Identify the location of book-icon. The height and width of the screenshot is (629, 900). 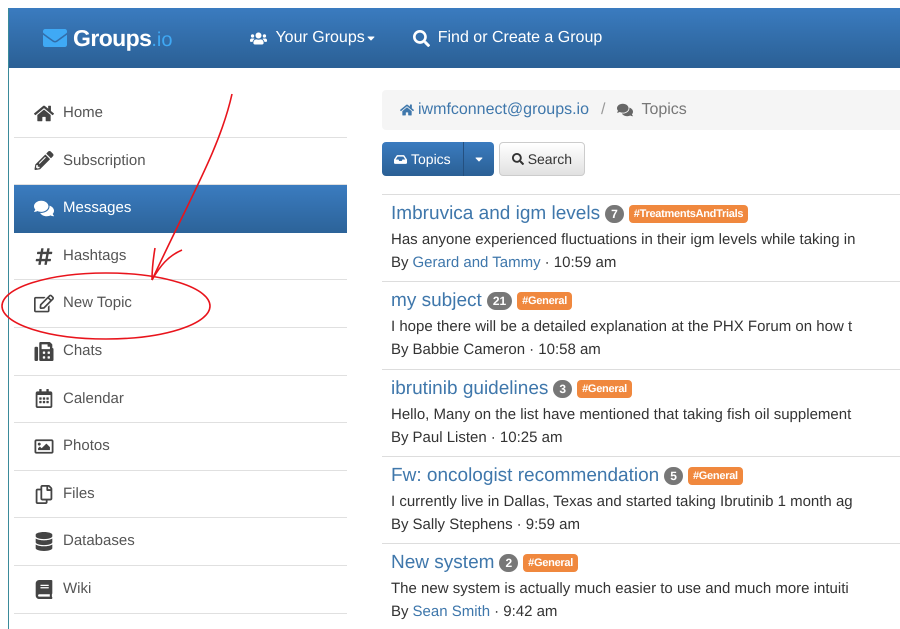
(44, 589).